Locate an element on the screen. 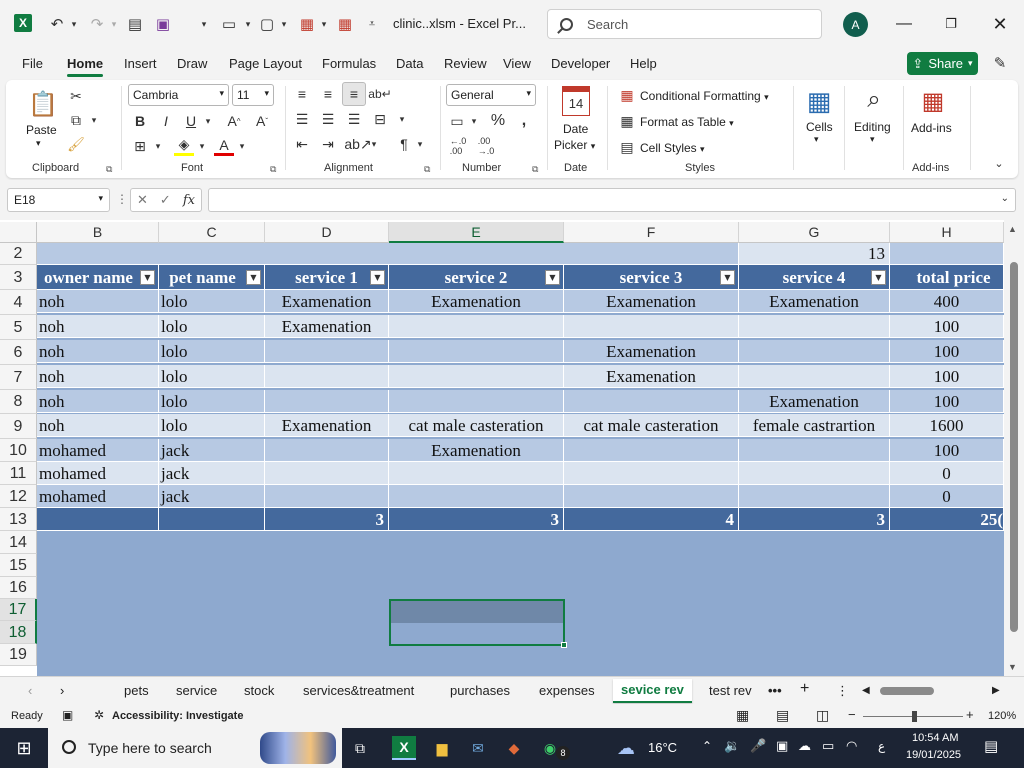 The height and width of the screenshot is (768, 1024). row-header-10: 10 is located at coordinates (18, 450).